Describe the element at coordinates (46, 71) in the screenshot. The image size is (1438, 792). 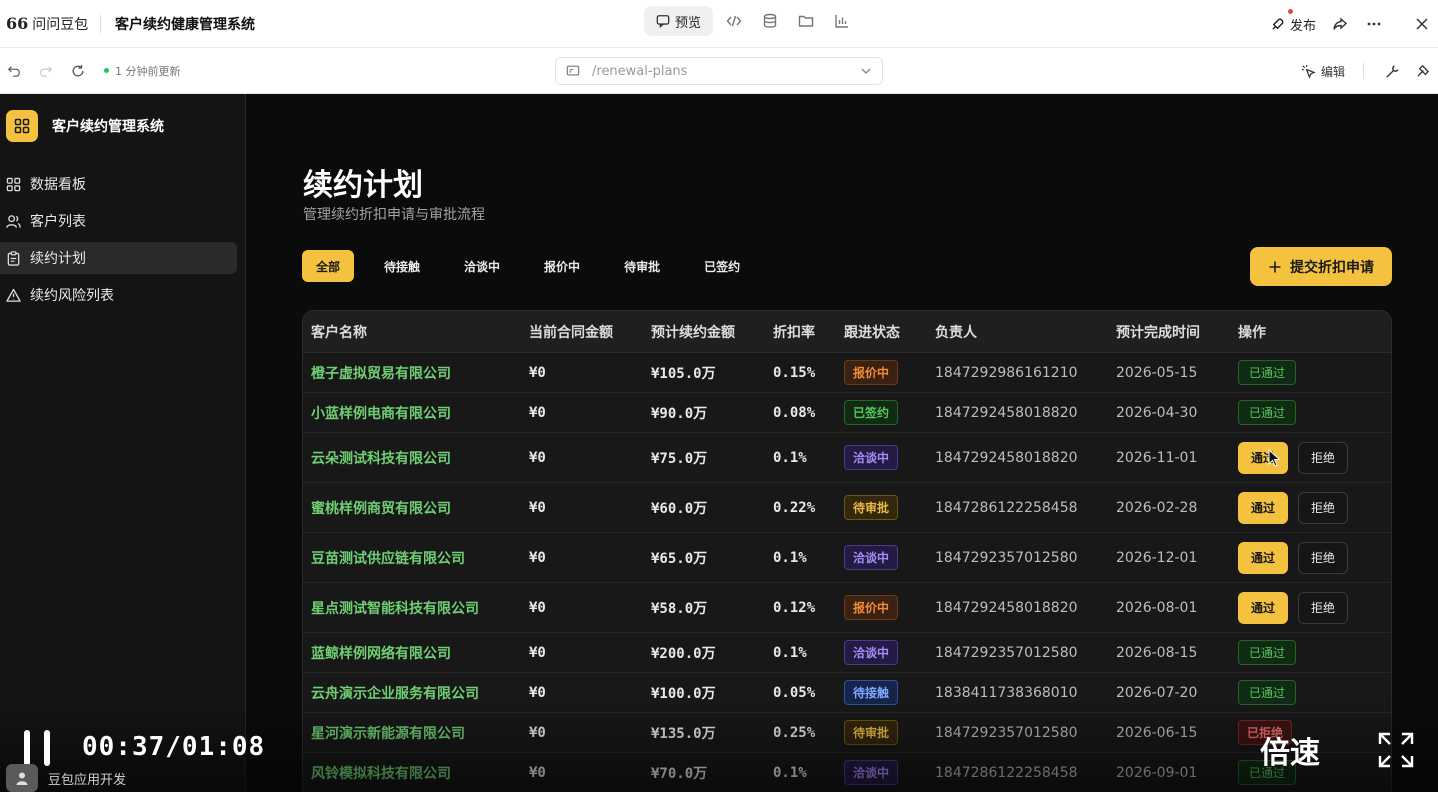
I see `redo-icon` at that location.